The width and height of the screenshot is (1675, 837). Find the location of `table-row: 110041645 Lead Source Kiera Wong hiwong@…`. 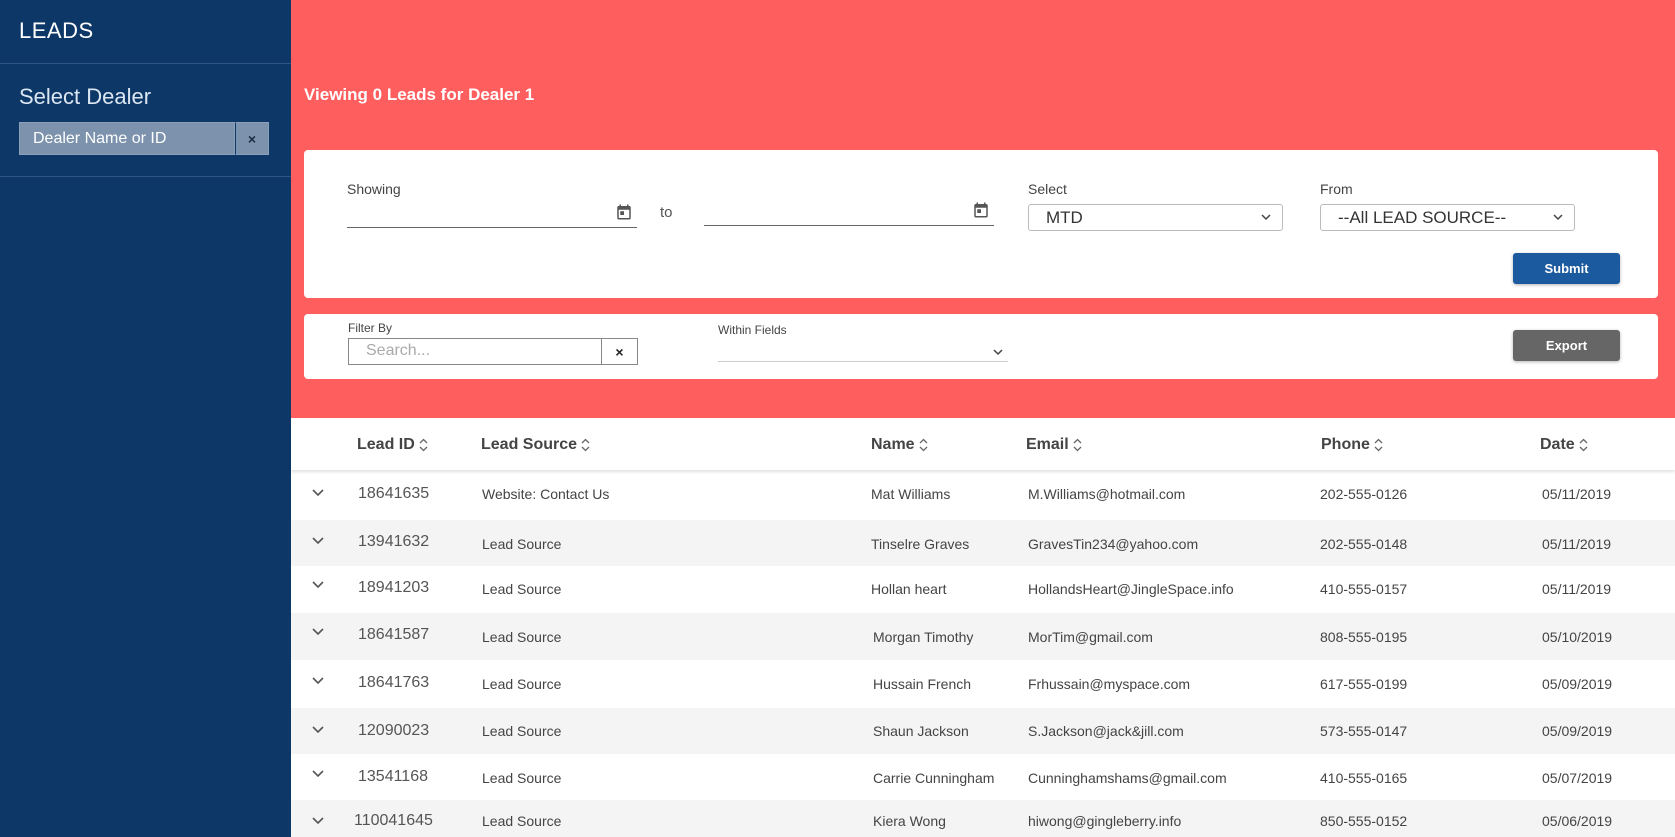

table-row: 110041645 Lead Source Kiera Wong hiwong@… is located at coordinates (983, 818).